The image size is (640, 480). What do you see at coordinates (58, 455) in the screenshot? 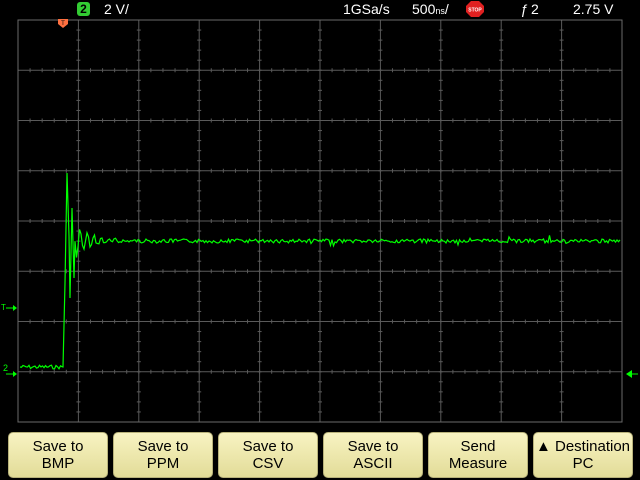
I see `save-to-bmp-button: Save to BMP` at bounding box center [58, 455].